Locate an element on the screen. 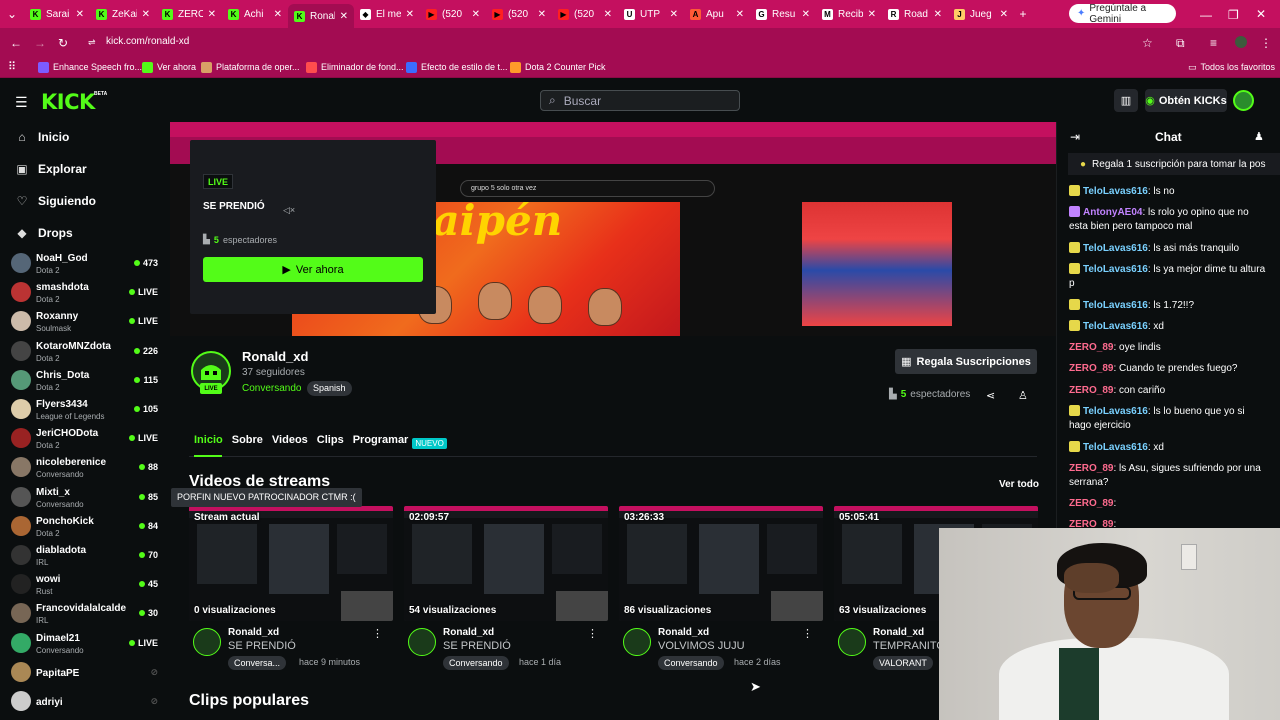  video-category: VALORANT is located at coordinates (903, 663).